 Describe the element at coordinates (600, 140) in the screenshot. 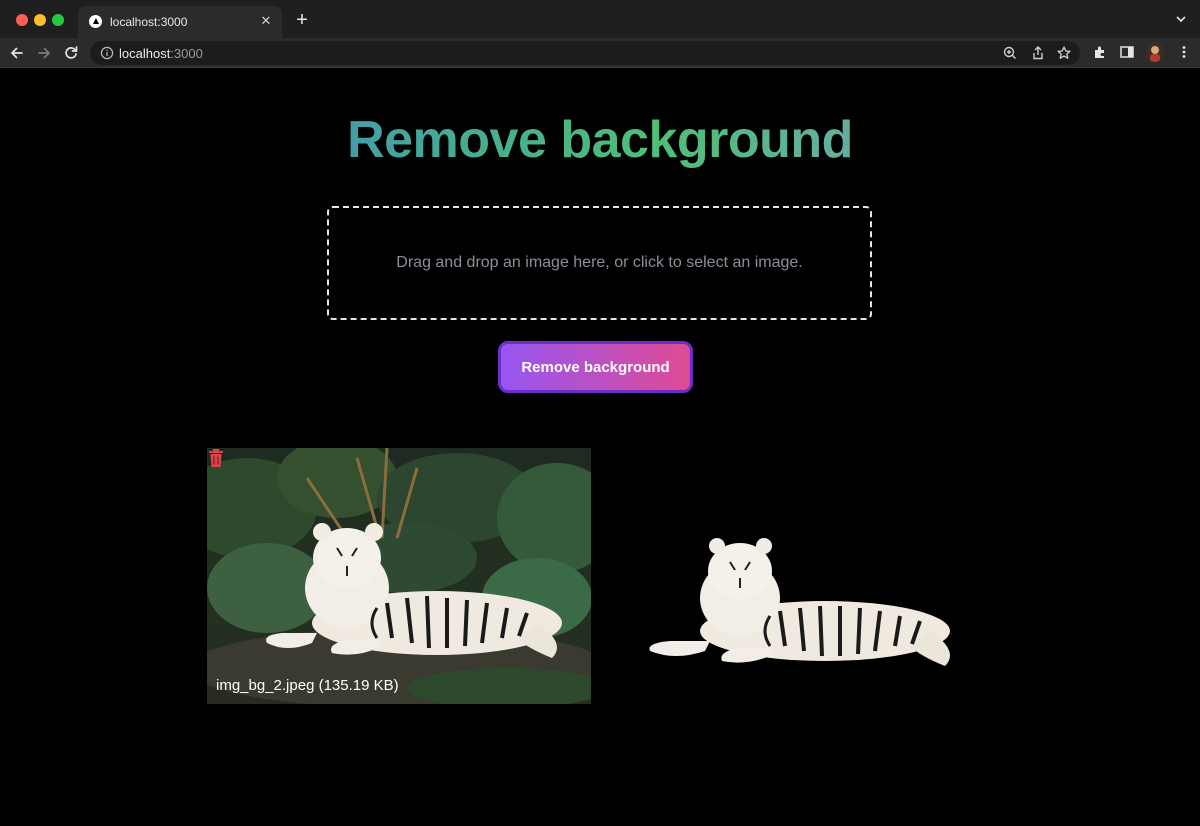

I see `page-title: Remove background` at that location.